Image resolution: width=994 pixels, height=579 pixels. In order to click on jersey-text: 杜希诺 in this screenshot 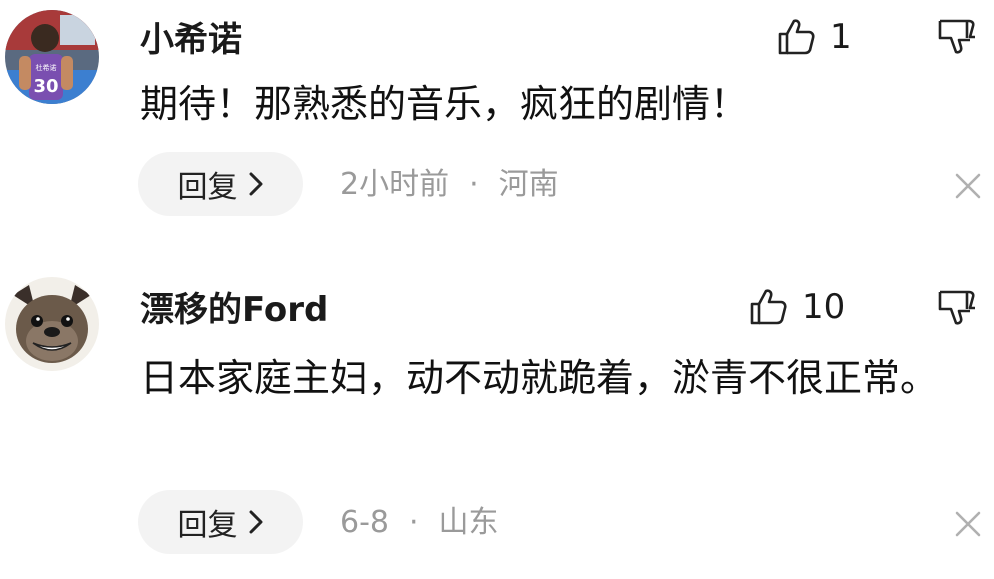, I will do `click(46, 67)`.